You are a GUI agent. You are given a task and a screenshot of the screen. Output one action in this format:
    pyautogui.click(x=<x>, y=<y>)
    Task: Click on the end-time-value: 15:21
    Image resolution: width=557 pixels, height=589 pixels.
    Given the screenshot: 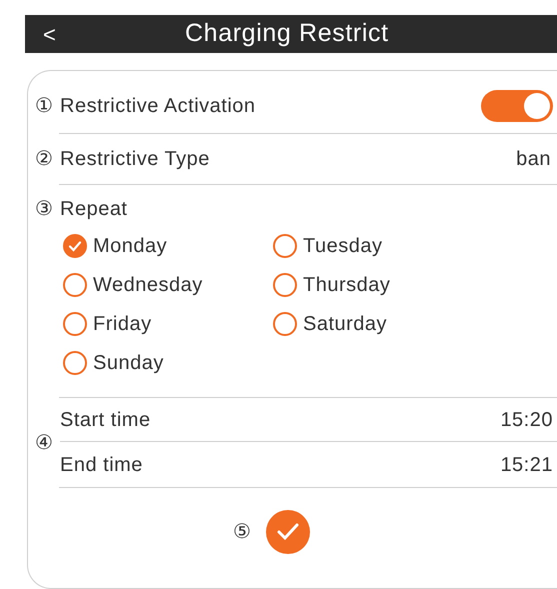 What is the action you would take?
    pyautogui.click(x=526, y=465)
    